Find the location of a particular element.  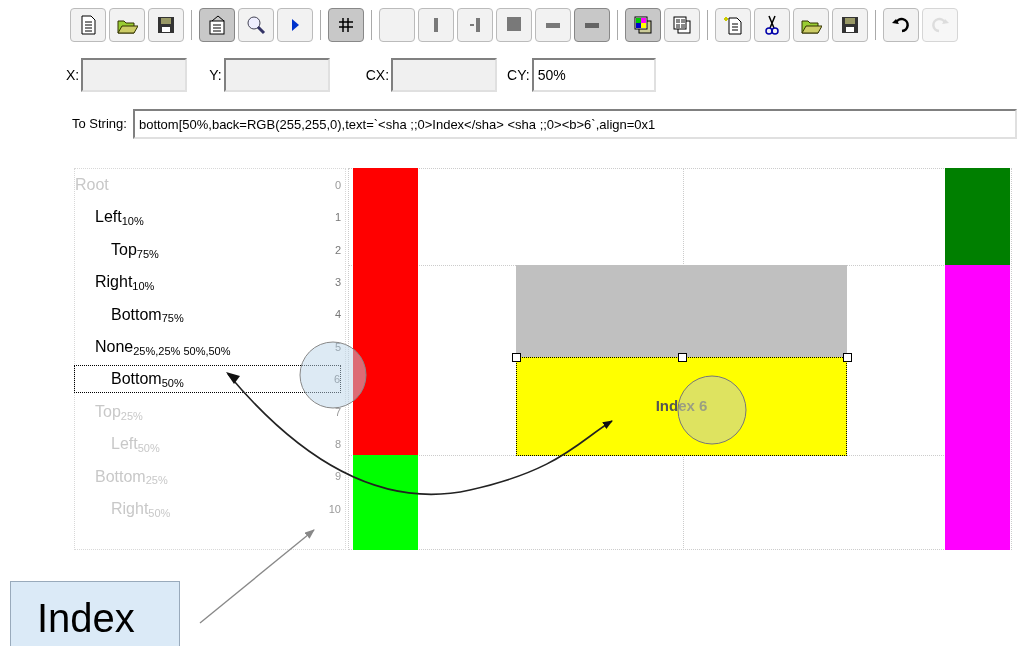

new-document-icon is located at coordinates (733, 25).